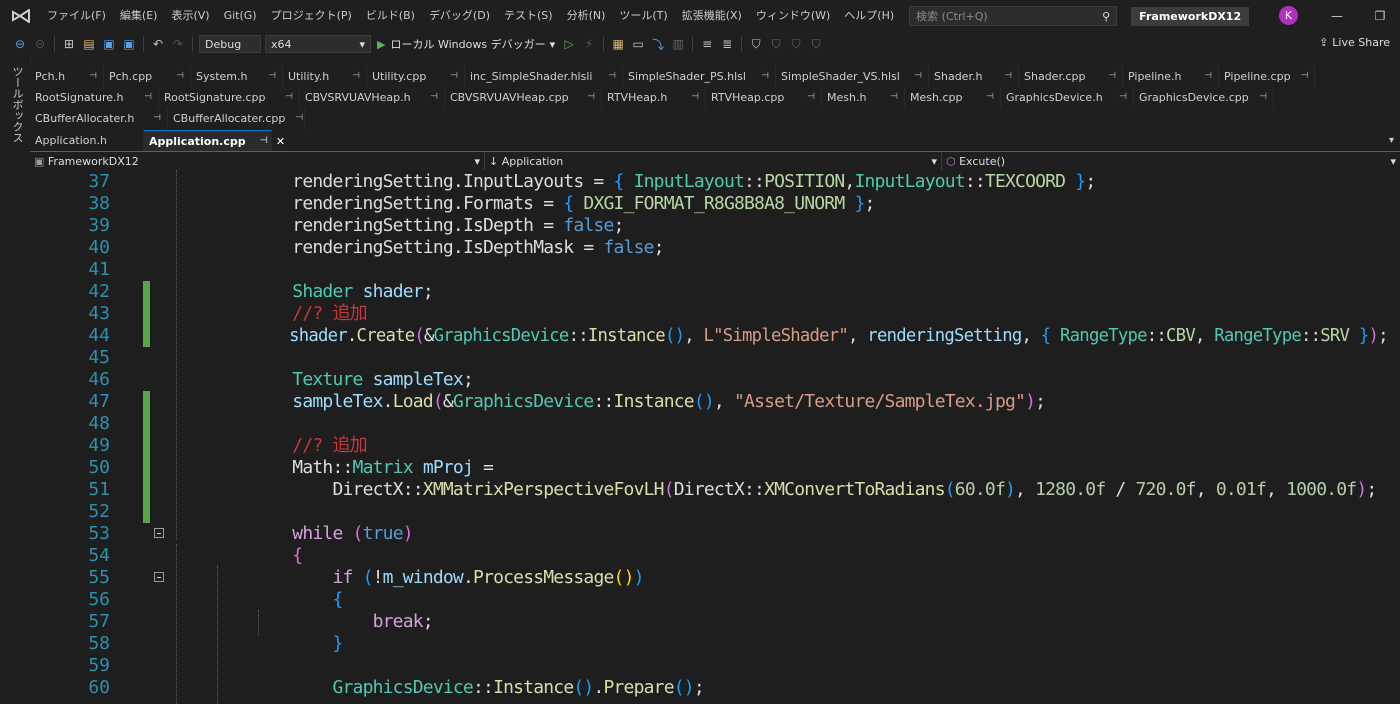 The height and width of the screenshot is (704, 1400). What do you see at coordinates (1354, 42) in the screenshot?
I see `live-share-button: ⇪ Live Share` at bounding box center [1354, 42].